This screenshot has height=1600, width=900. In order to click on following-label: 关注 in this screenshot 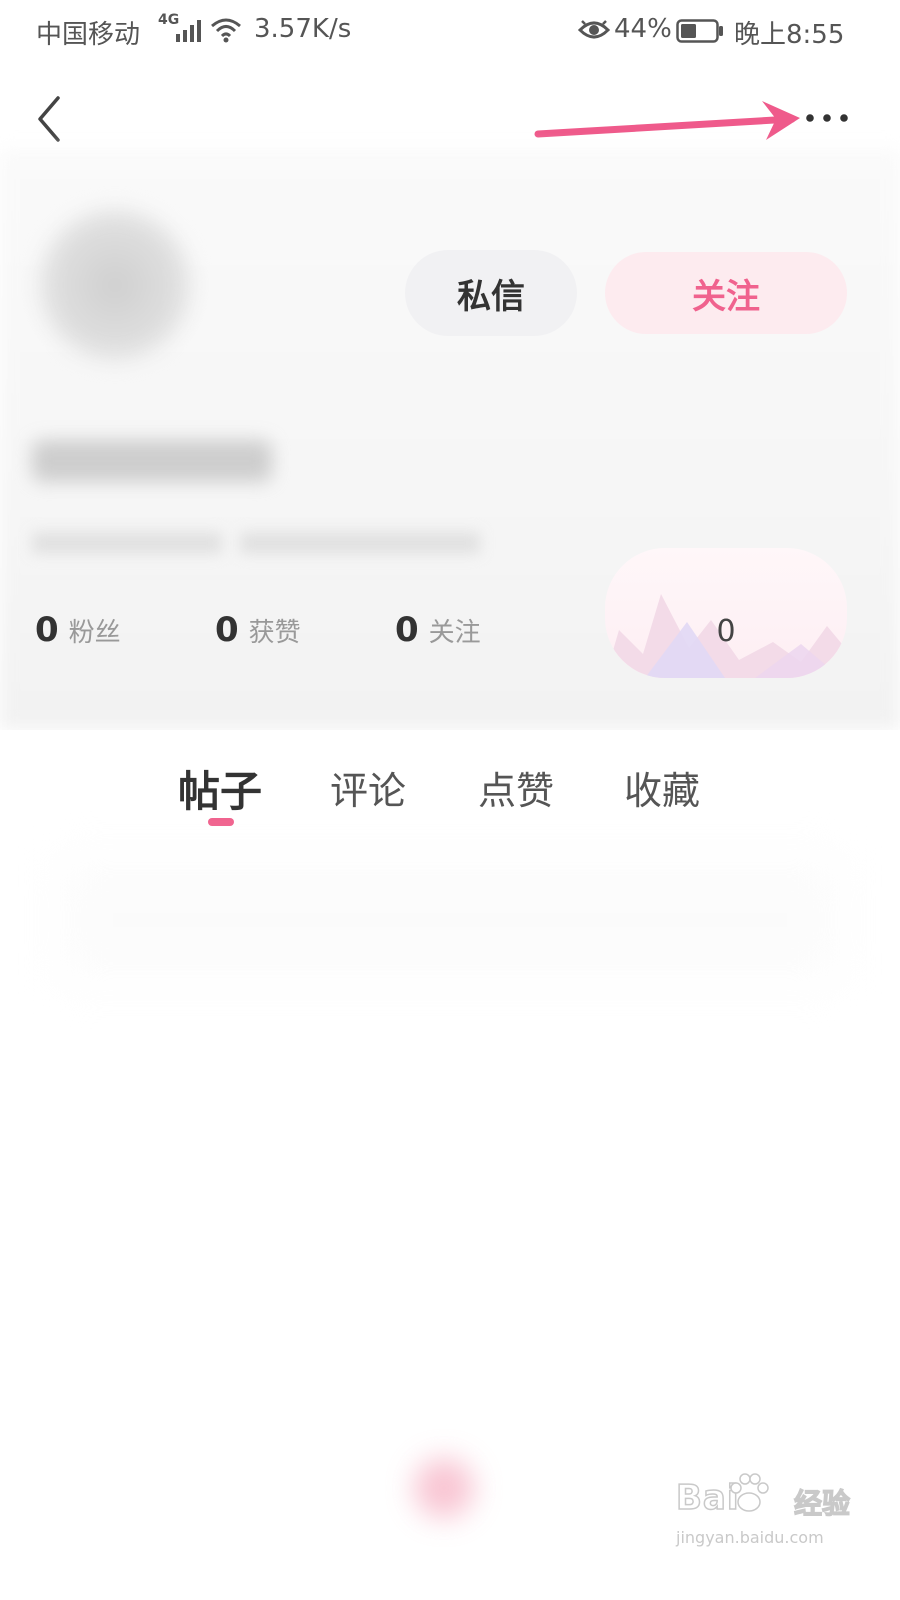, I will do `click(454, 633)`.